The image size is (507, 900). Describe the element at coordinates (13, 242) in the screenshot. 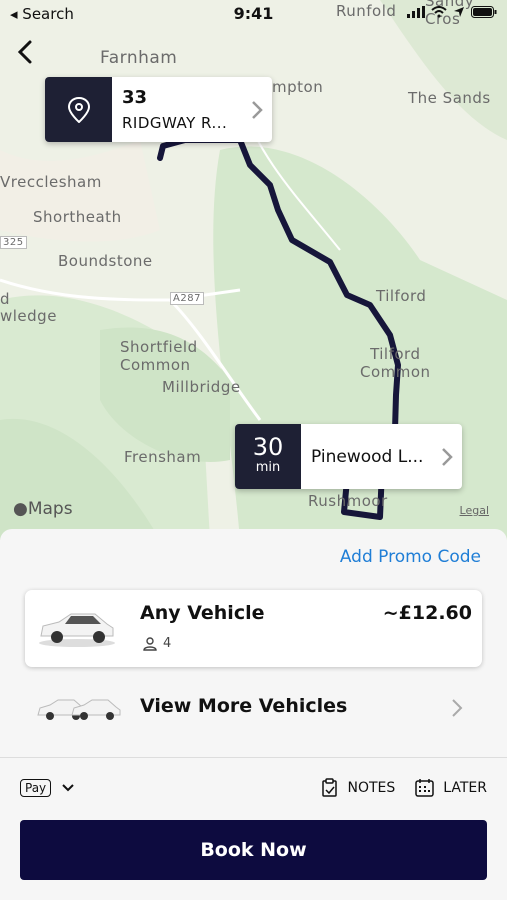

I see `road-shield-325: 325` at that location.